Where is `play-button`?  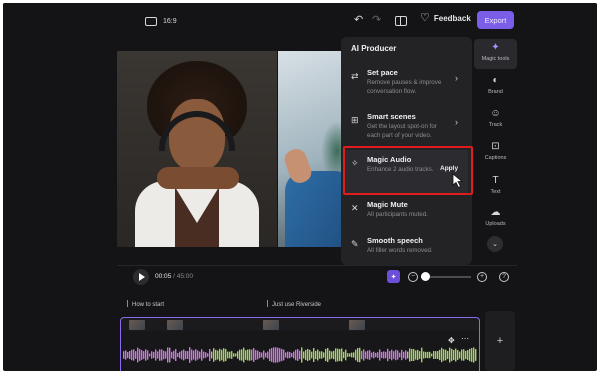 play-button is located at coordinates (141, 277).